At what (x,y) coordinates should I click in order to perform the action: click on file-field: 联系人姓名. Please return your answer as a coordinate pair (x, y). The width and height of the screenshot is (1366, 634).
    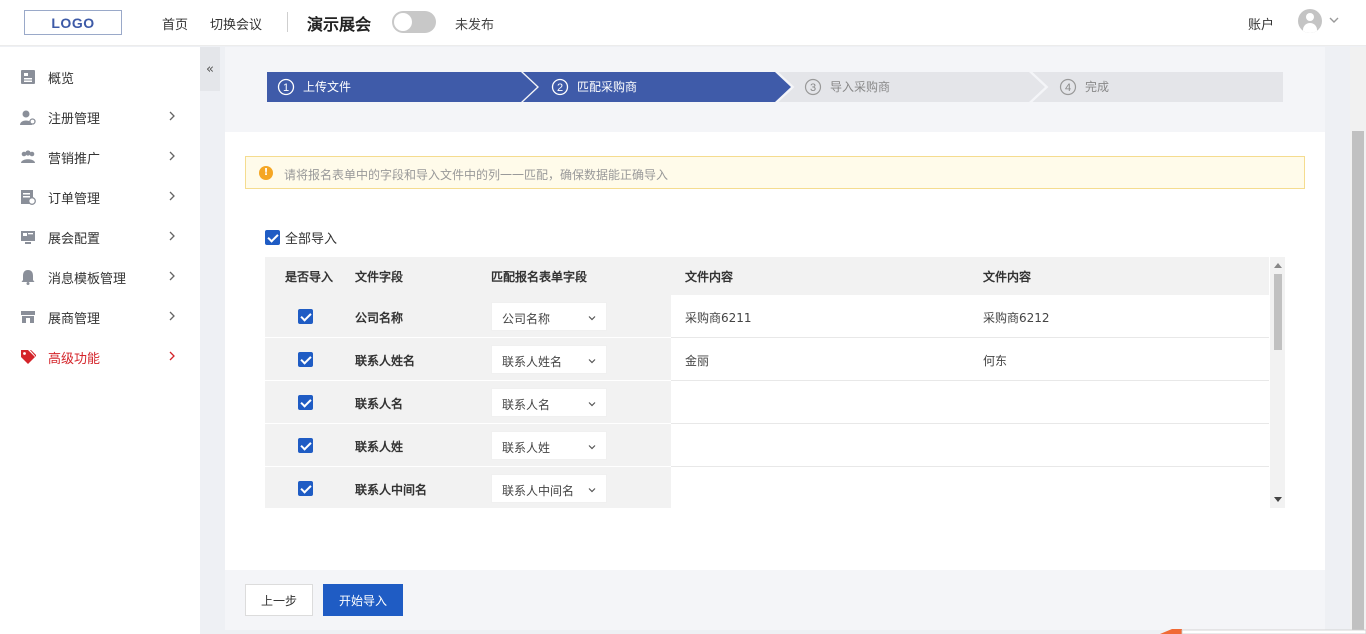
    Looking at the image, I should click on (385, 361).